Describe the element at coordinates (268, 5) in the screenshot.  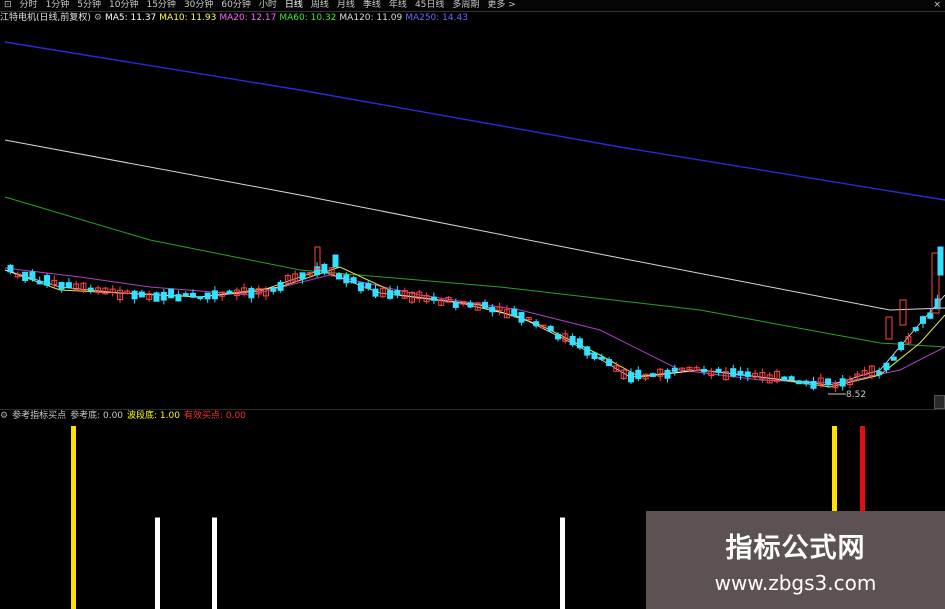
I see `tab-hour: 小时` at that location.